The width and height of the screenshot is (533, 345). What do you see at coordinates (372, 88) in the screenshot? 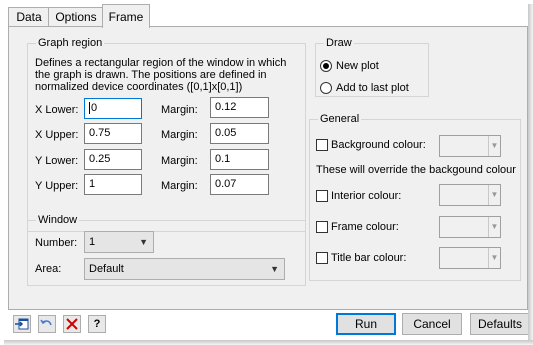
I see `add-to-last-plot-label: Add to last plot` at bounding box center [372, 88].